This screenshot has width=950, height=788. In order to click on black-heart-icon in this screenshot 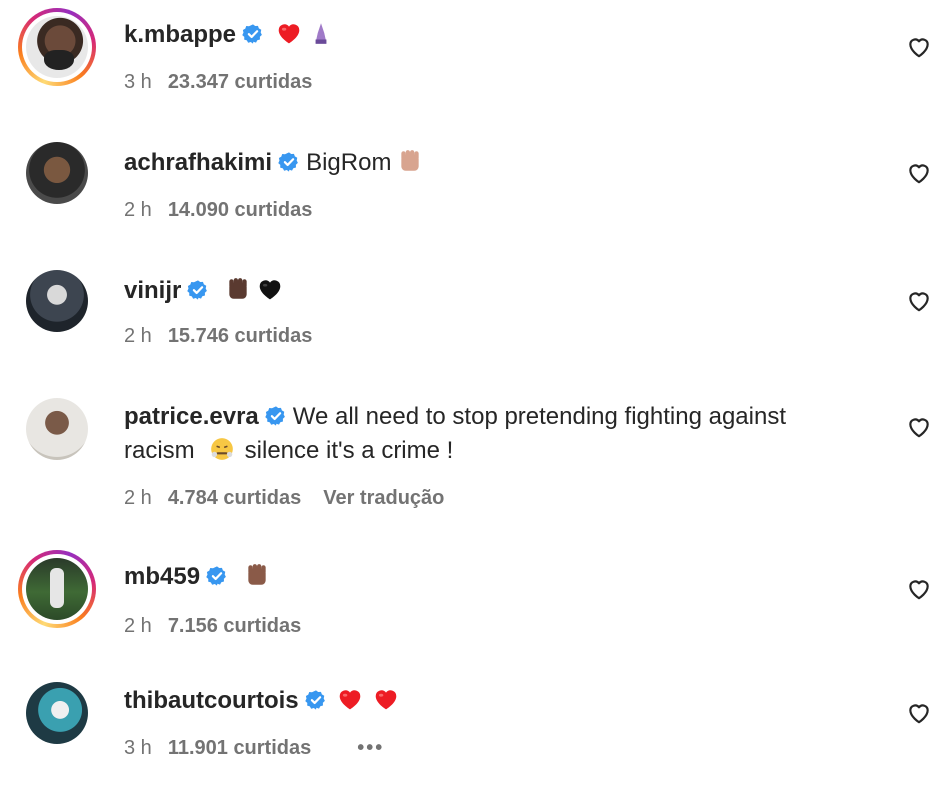, I will do `click(270, 289)`.